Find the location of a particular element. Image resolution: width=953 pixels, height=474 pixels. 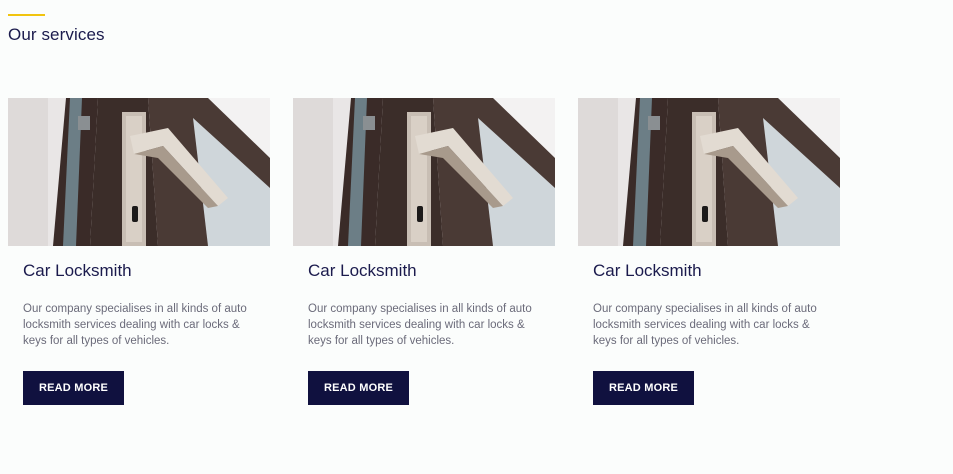

section-title: Our services is located at coordinates (56, 34).